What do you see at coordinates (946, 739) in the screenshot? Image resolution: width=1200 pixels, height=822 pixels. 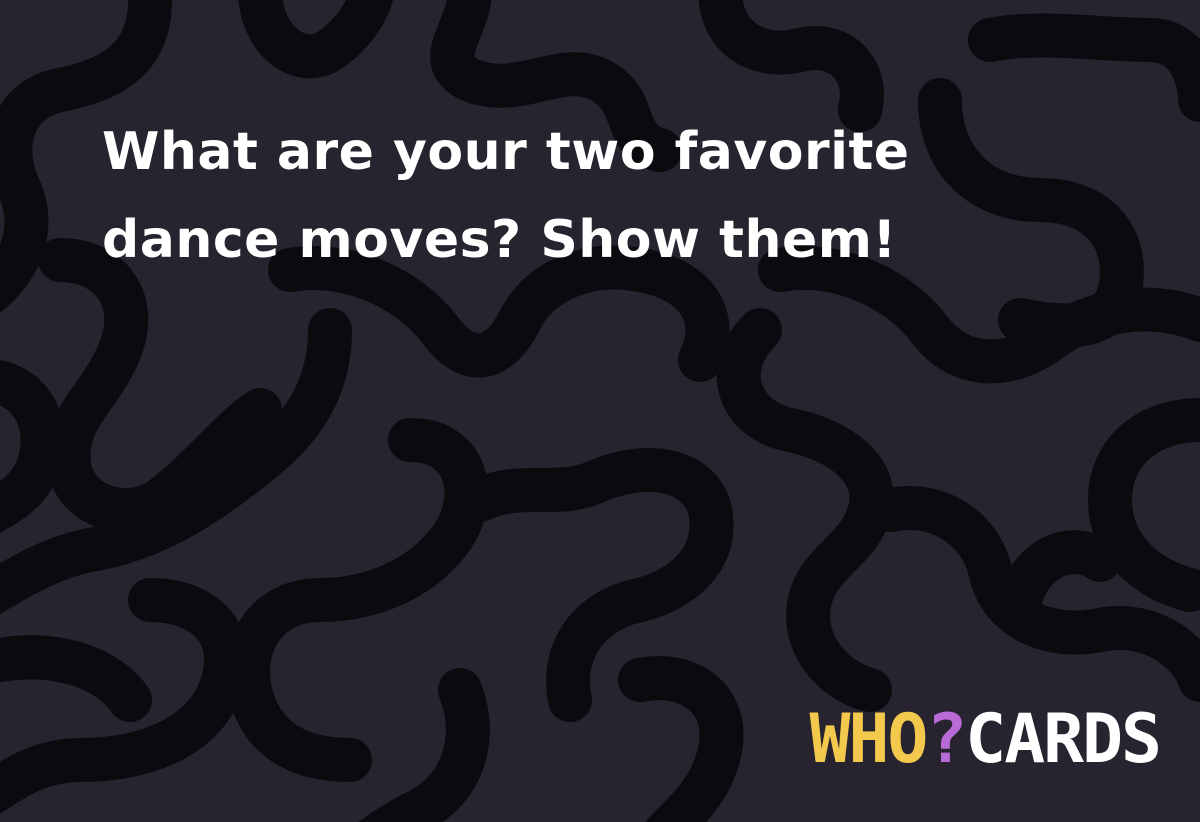 I see `logo-question-mark: ?` at bounding box center [946, 739].